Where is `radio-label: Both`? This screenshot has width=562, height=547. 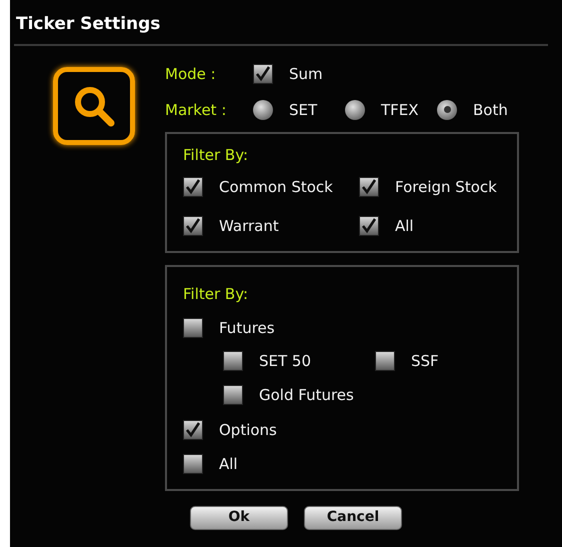
radio-label: Both is located at coordinates (490, 110).